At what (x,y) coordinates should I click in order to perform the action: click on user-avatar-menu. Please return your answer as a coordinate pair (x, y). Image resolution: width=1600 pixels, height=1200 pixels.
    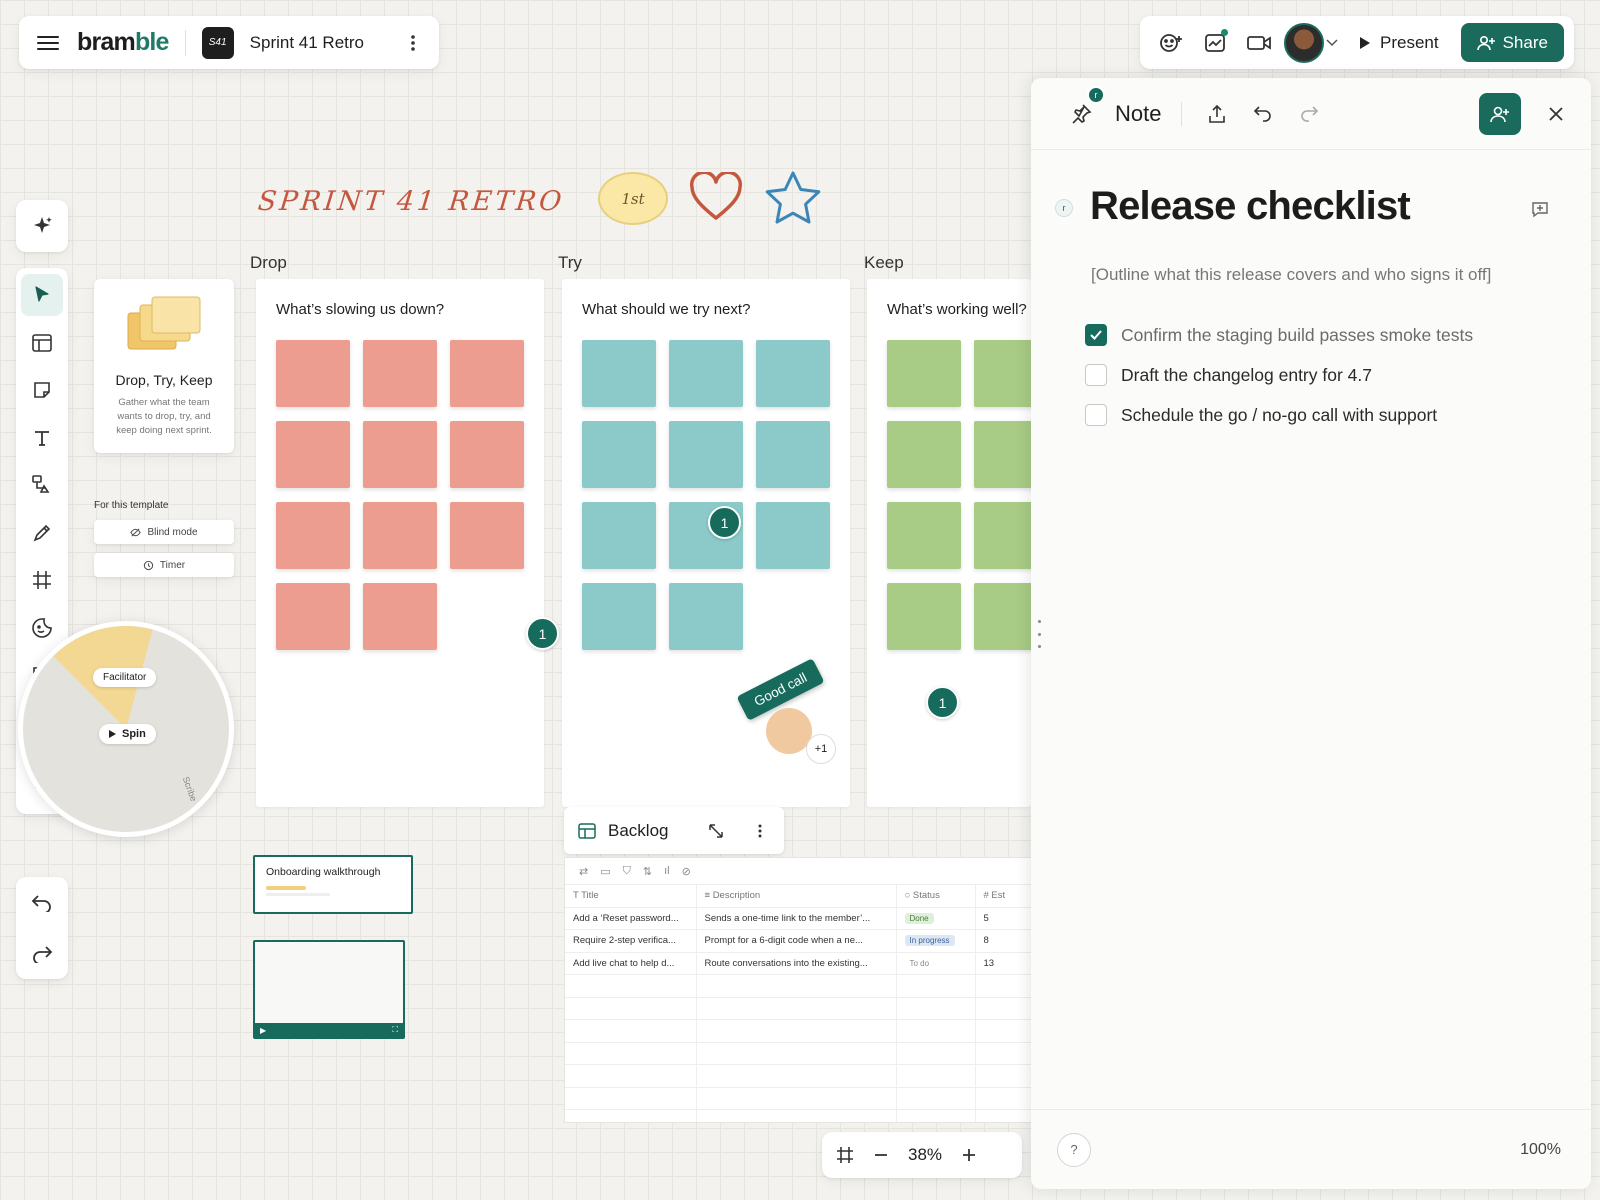
    Looking at the image, I should click on (1311, 42).